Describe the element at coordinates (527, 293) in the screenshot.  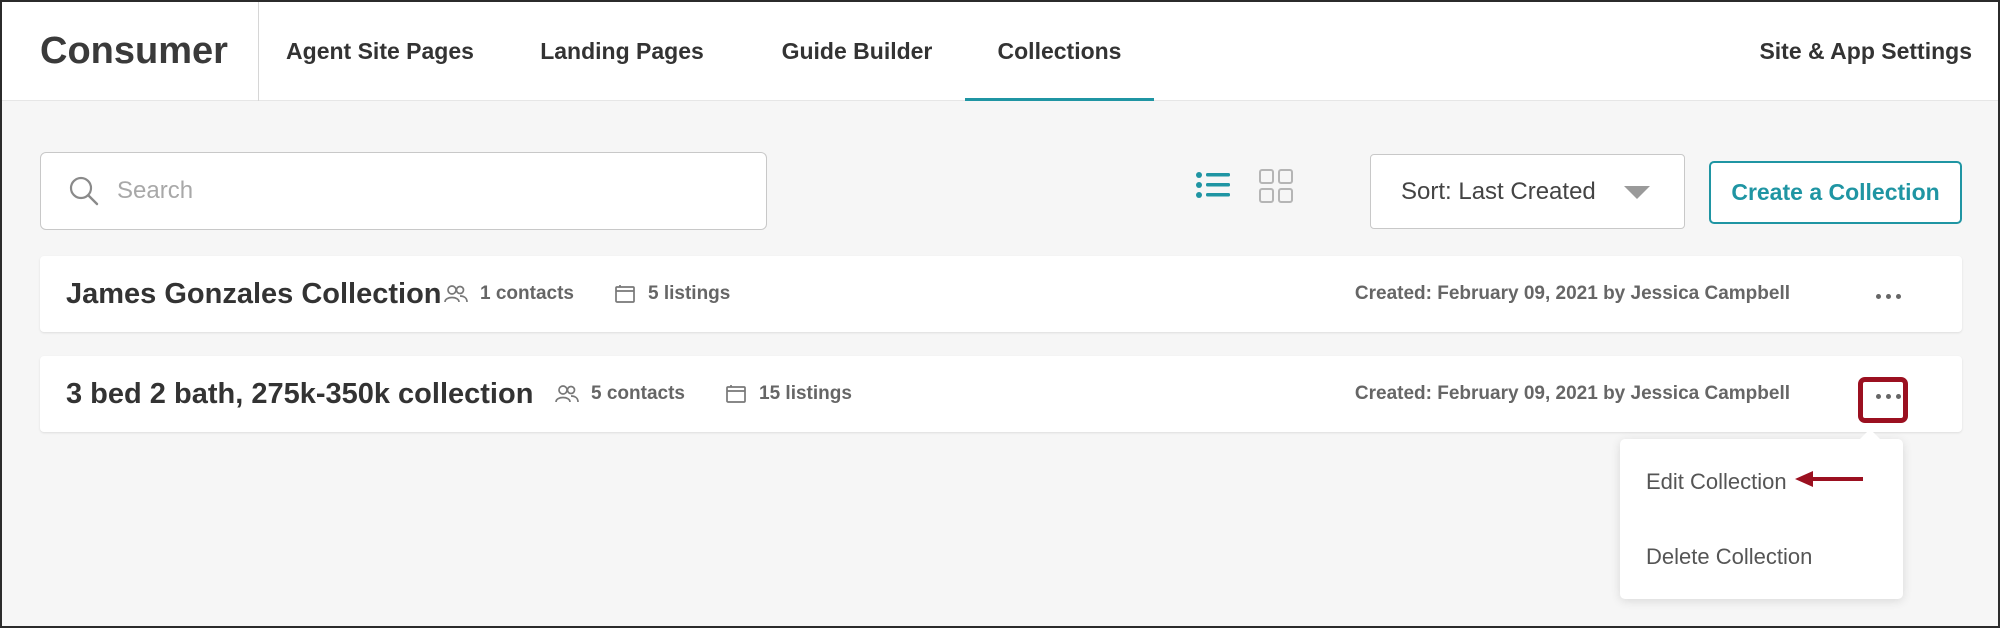
I see `contacts-label: 1 contacts` at that location.